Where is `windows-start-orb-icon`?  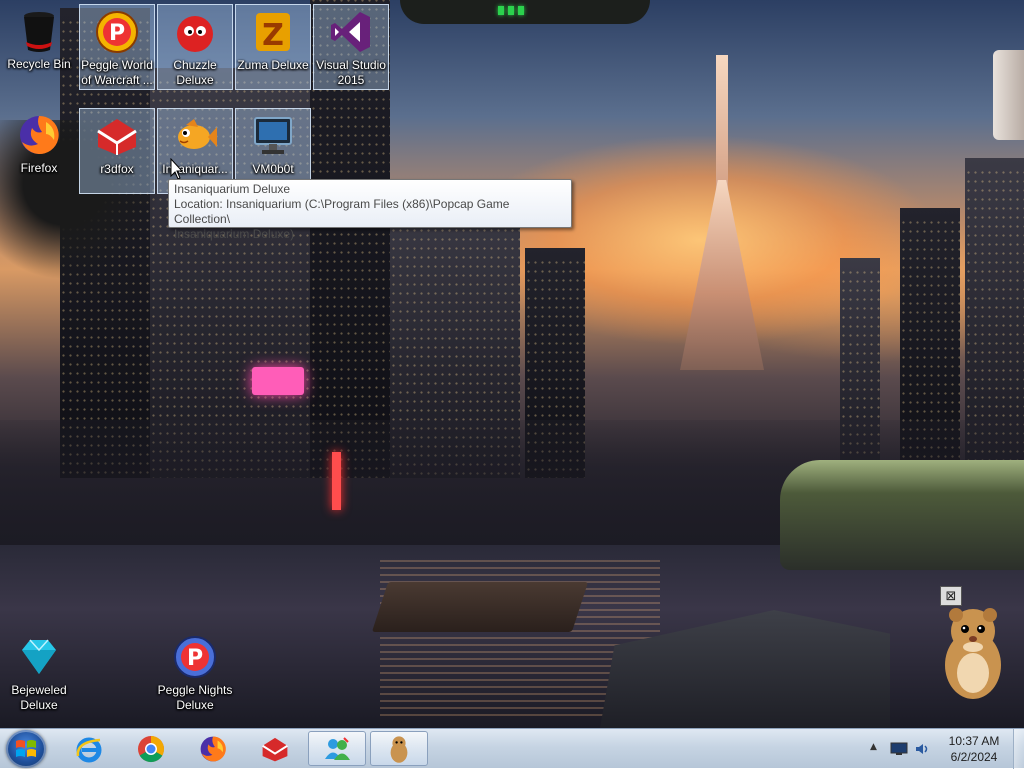 windows-start-orb-icon is located at coordinates (26, 748).